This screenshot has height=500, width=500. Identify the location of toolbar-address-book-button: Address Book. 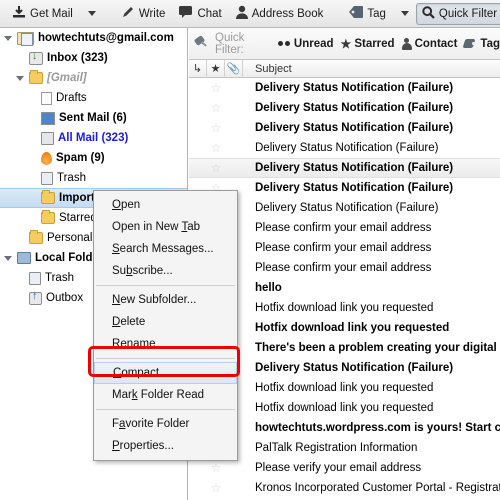
(280, 14).